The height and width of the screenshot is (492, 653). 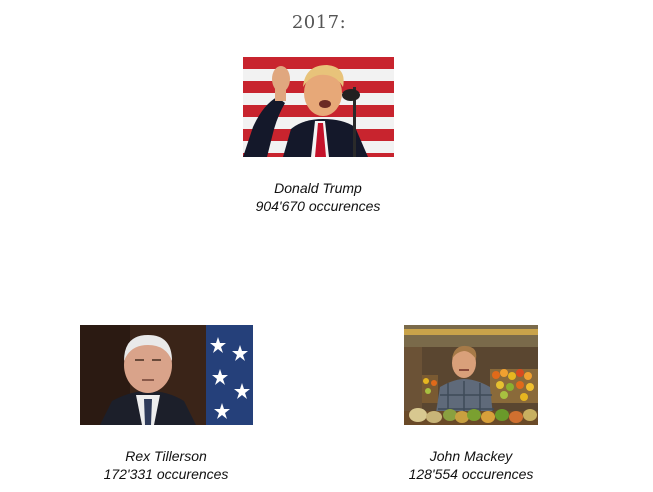 I want to click on portrait-photo-tillerson, so click(x=166, y=375).